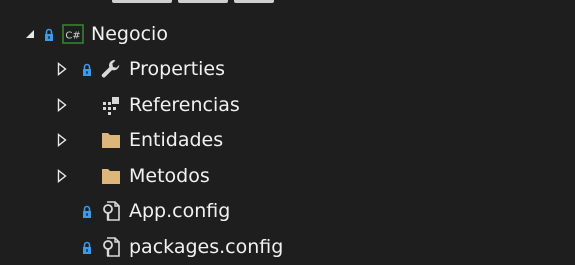 The width and height of the screenshot is (575, 265). Describe the element at coordinates (176, 140) in the screenshot. I see `tree-item-label: Entidades` at that location.